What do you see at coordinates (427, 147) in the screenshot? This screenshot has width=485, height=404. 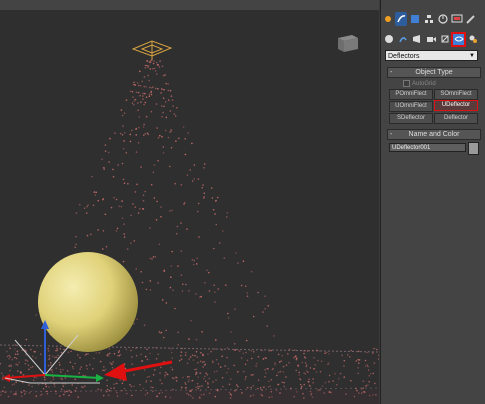 I see `object-name-field: UDeflector001` at bounding box center [427, 147].